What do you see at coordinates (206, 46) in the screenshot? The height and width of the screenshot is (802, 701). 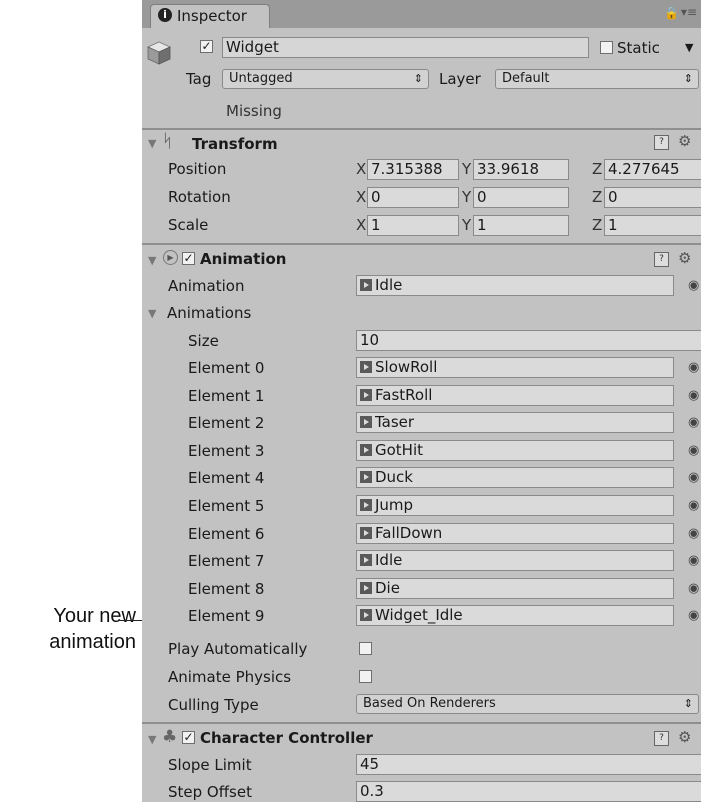 I see `active-checkbox: ✓` at bounding box center [206, 46].